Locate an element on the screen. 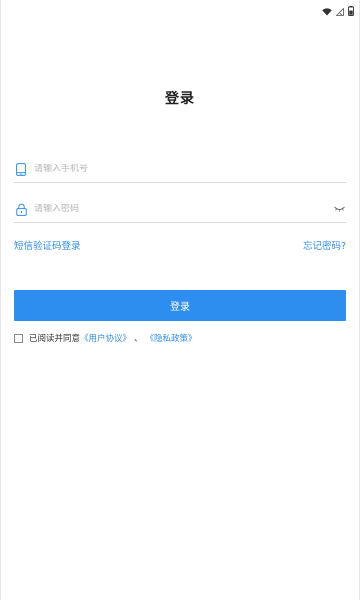  eye-closed-icon is located at coordinates (339, 209).